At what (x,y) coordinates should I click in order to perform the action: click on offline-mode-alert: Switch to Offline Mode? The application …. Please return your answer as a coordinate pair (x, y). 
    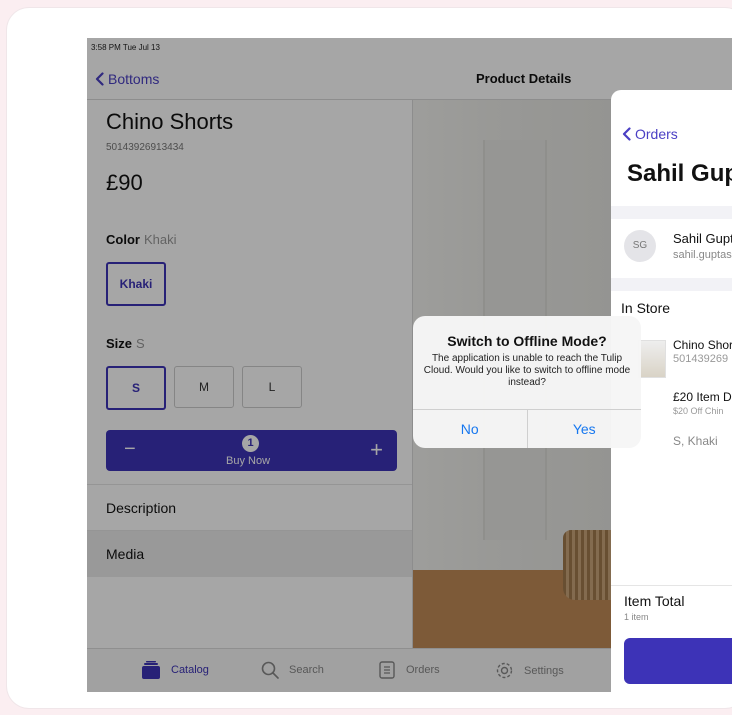
    Looking at the image, I should click on (527, 382).